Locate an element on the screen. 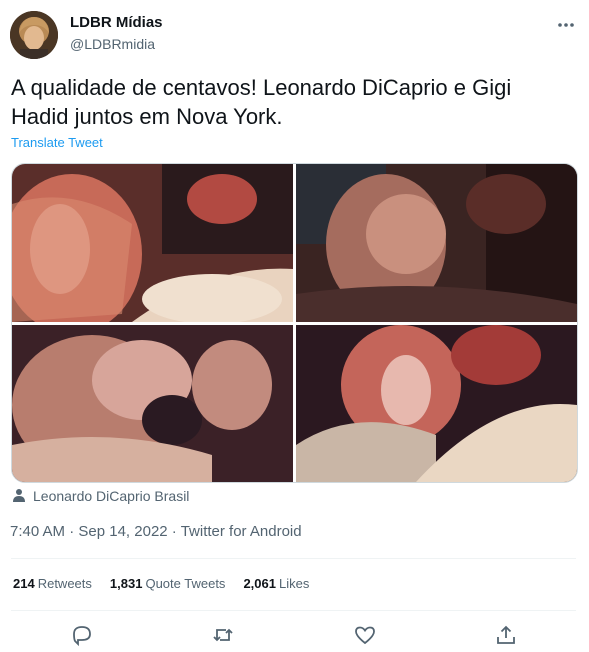 Image resolution: width=589 pixels, height=652 pixels. tweet-date: Sep 14, 2022 is located at coordinates (122, 531).